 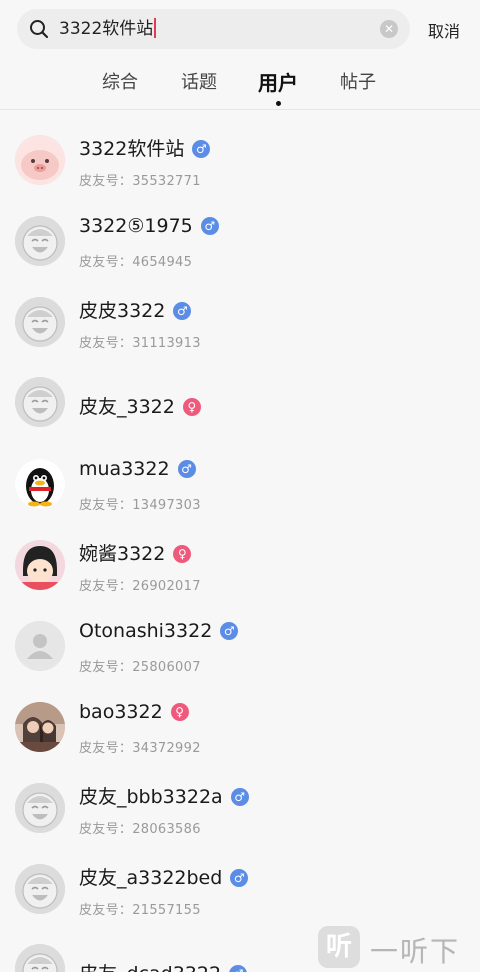 I want to click on user-name: Otonashi3322 ♂, so click(x=159, y=631).